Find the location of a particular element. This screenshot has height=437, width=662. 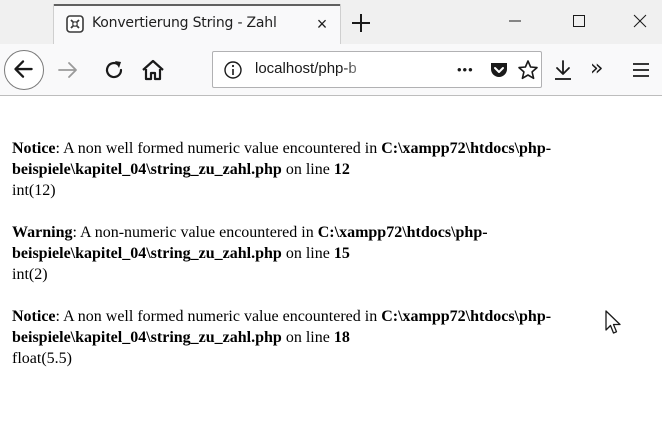

pocket-icon is located at coordinates (499, 70).